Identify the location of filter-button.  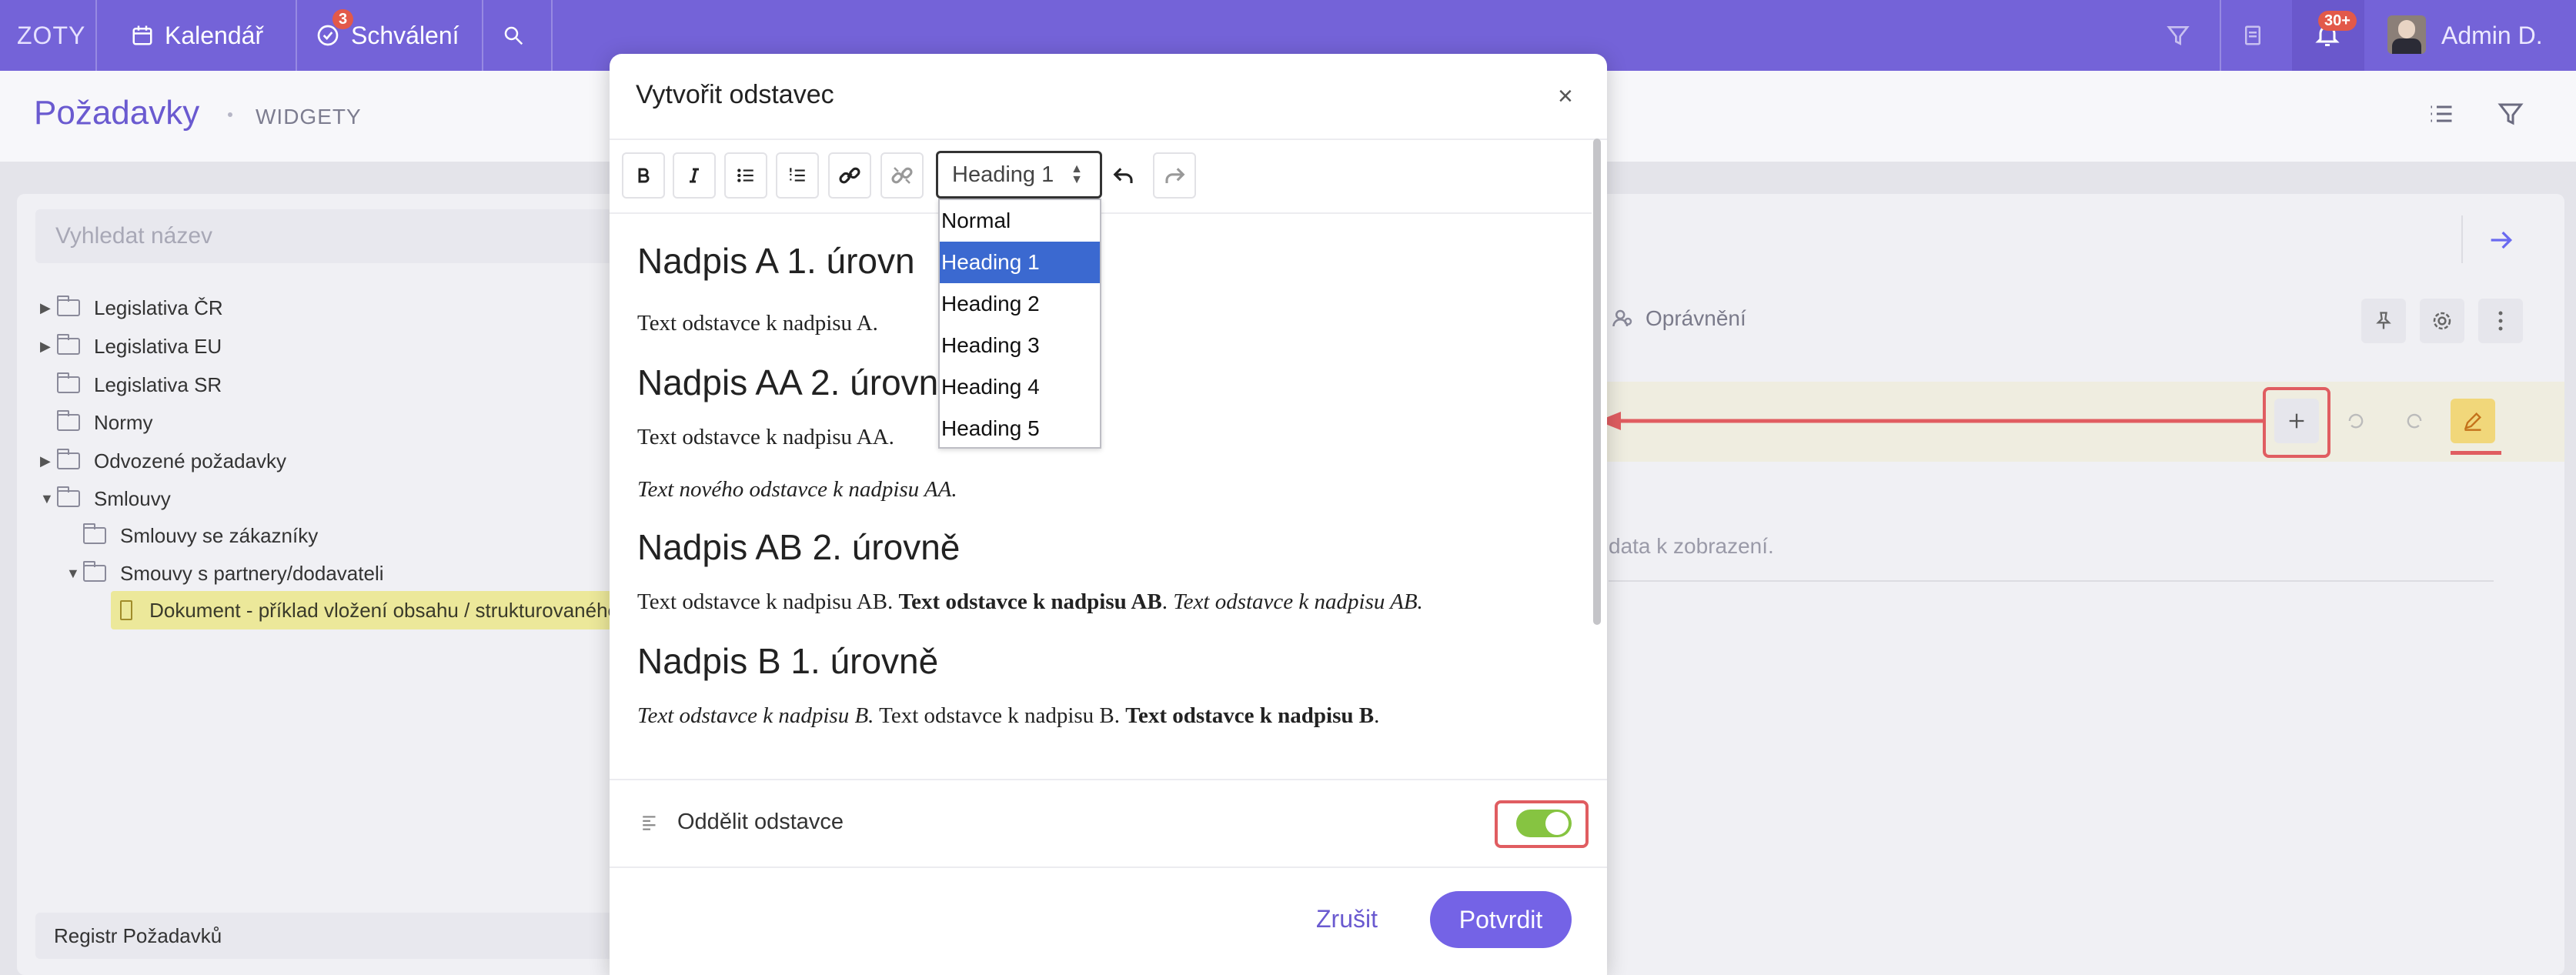
(2178, 35).